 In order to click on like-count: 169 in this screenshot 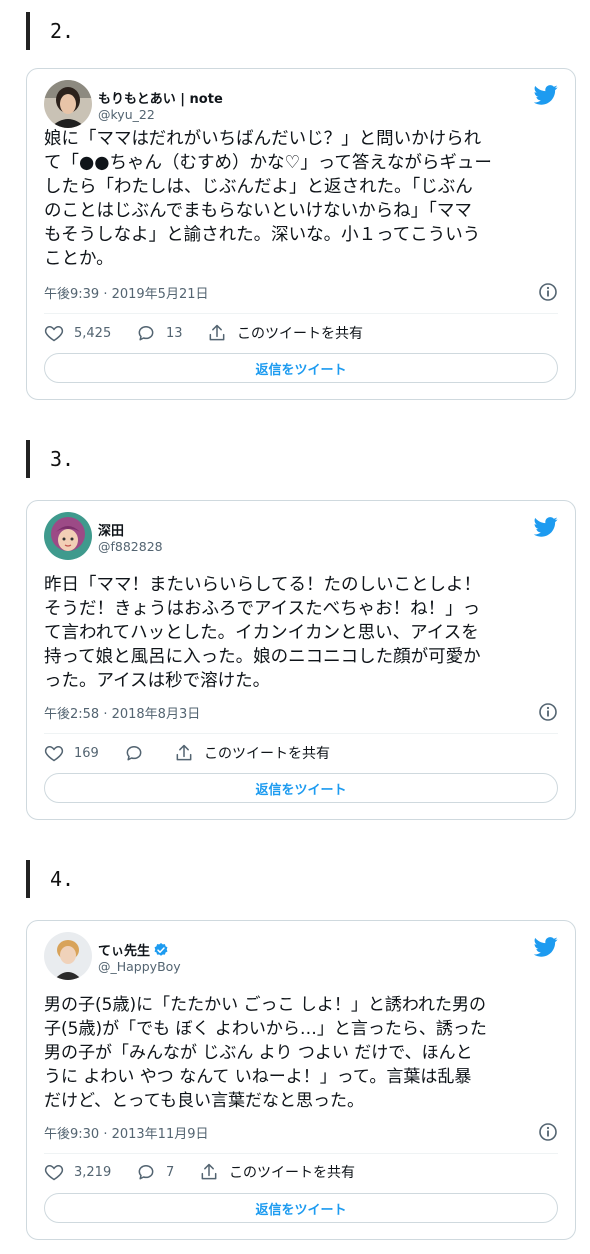, I will do `click(86, 753)`.